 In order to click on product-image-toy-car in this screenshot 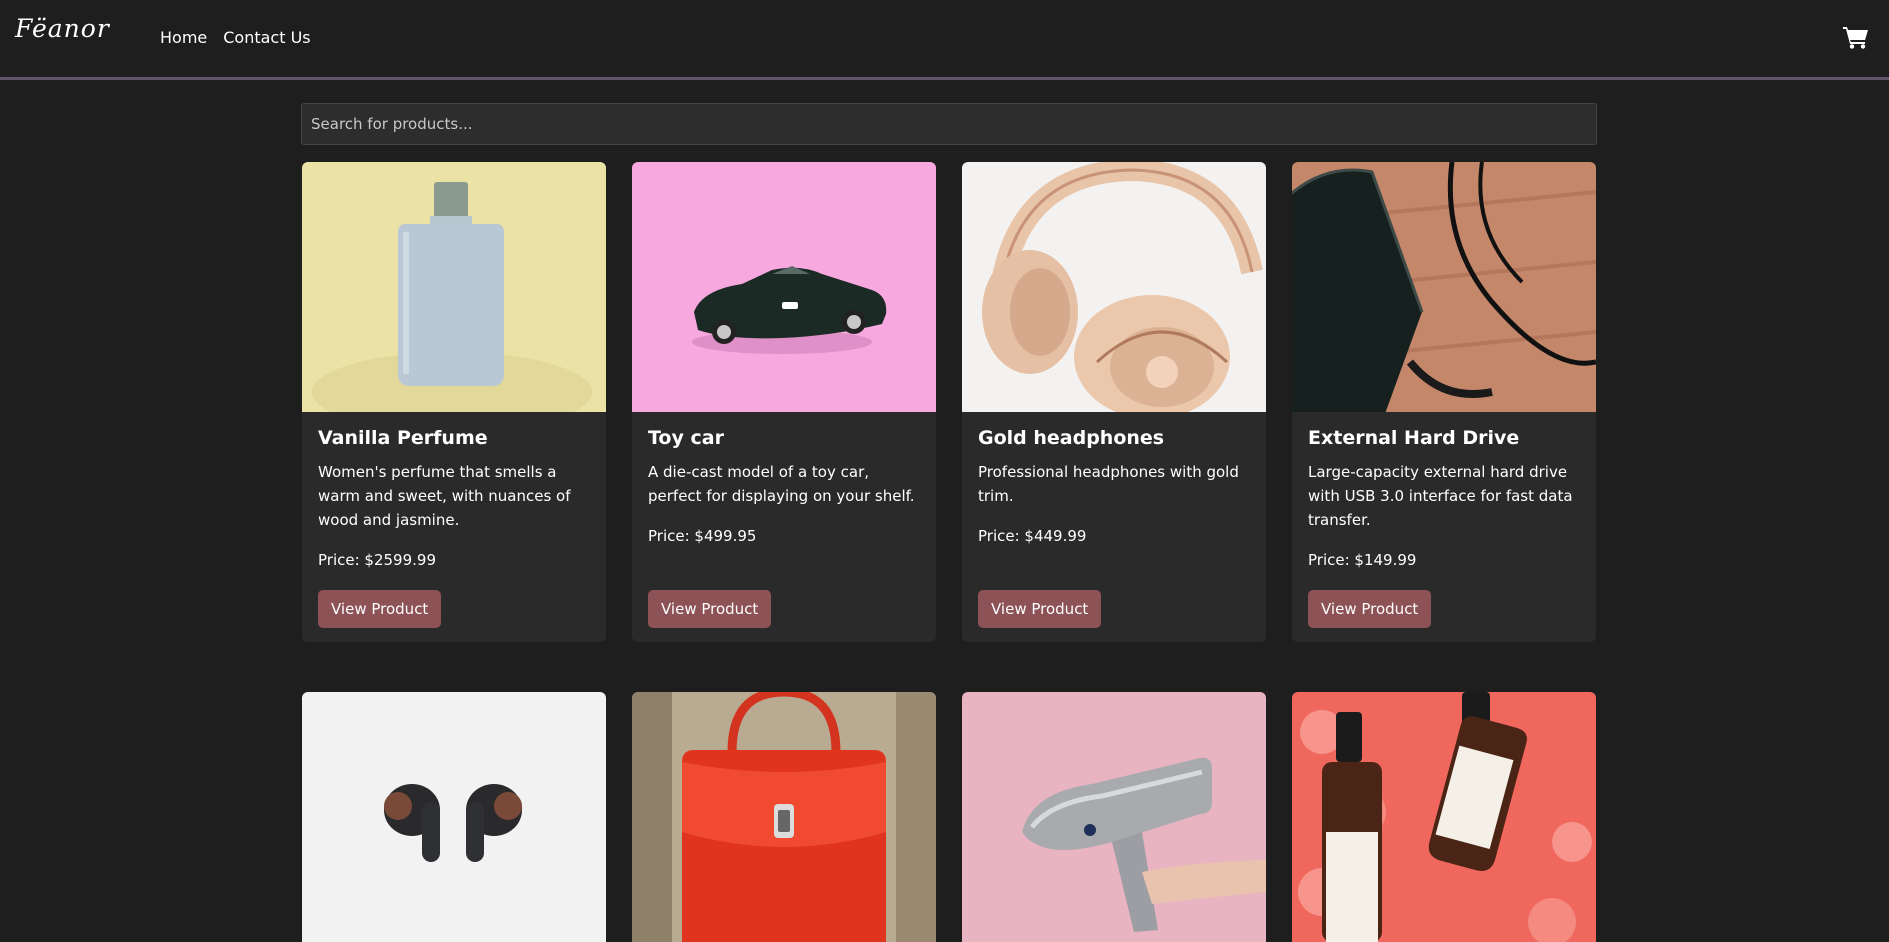, I will do `click(784, 287)`.